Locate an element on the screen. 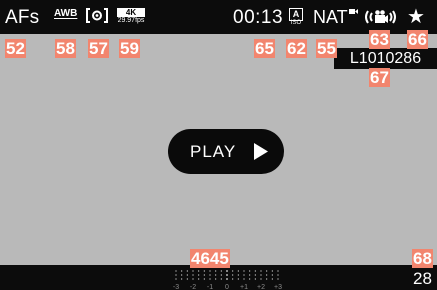 This screenshot has height=290, width=437. callout-58: 58 is located at coordinates (65, 48).